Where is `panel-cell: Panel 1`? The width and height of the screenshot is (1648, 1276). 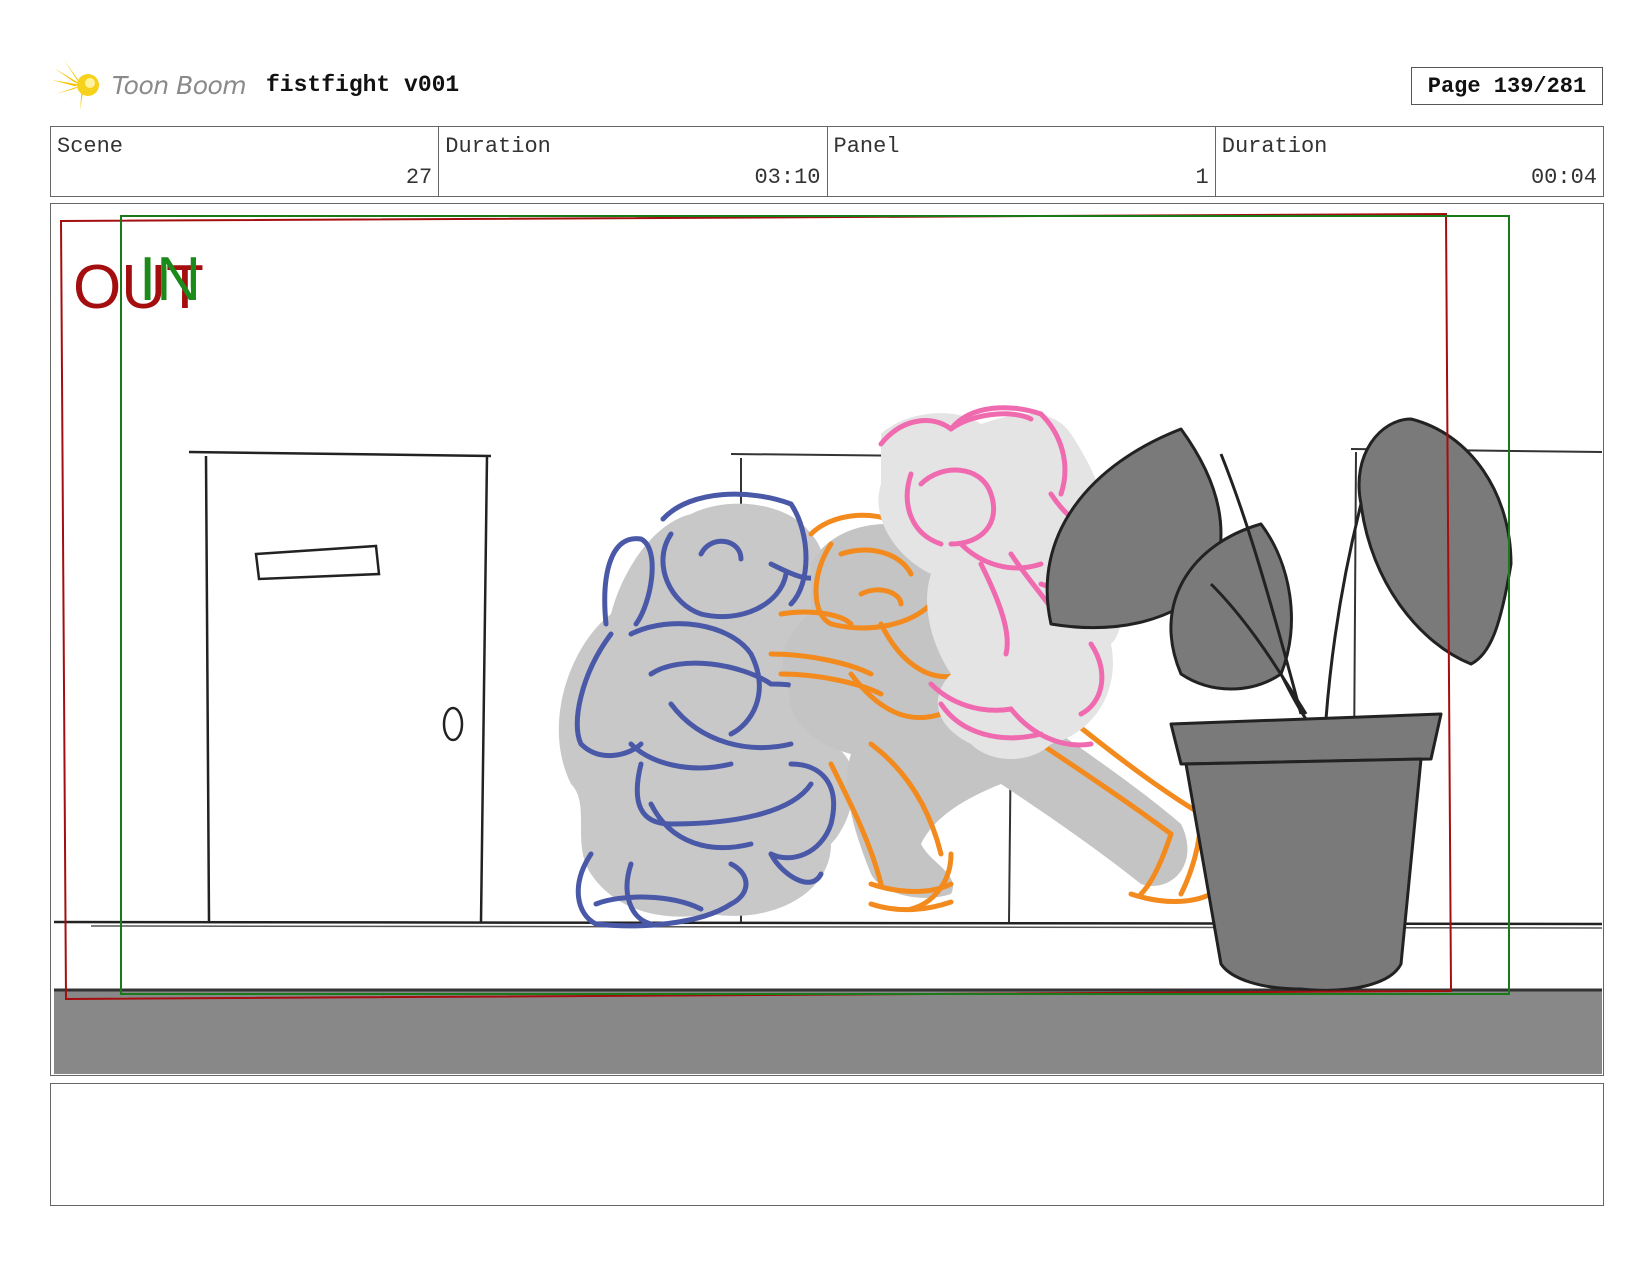 panel-cell: Panel 1 is located at coordinates (1022, 161).